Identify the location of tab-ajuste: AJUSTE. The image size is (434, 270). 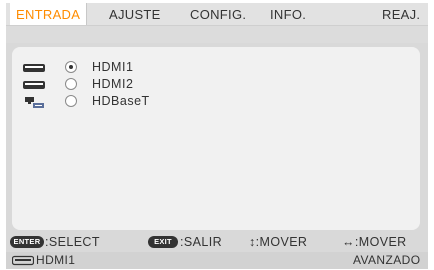
(135, 14).